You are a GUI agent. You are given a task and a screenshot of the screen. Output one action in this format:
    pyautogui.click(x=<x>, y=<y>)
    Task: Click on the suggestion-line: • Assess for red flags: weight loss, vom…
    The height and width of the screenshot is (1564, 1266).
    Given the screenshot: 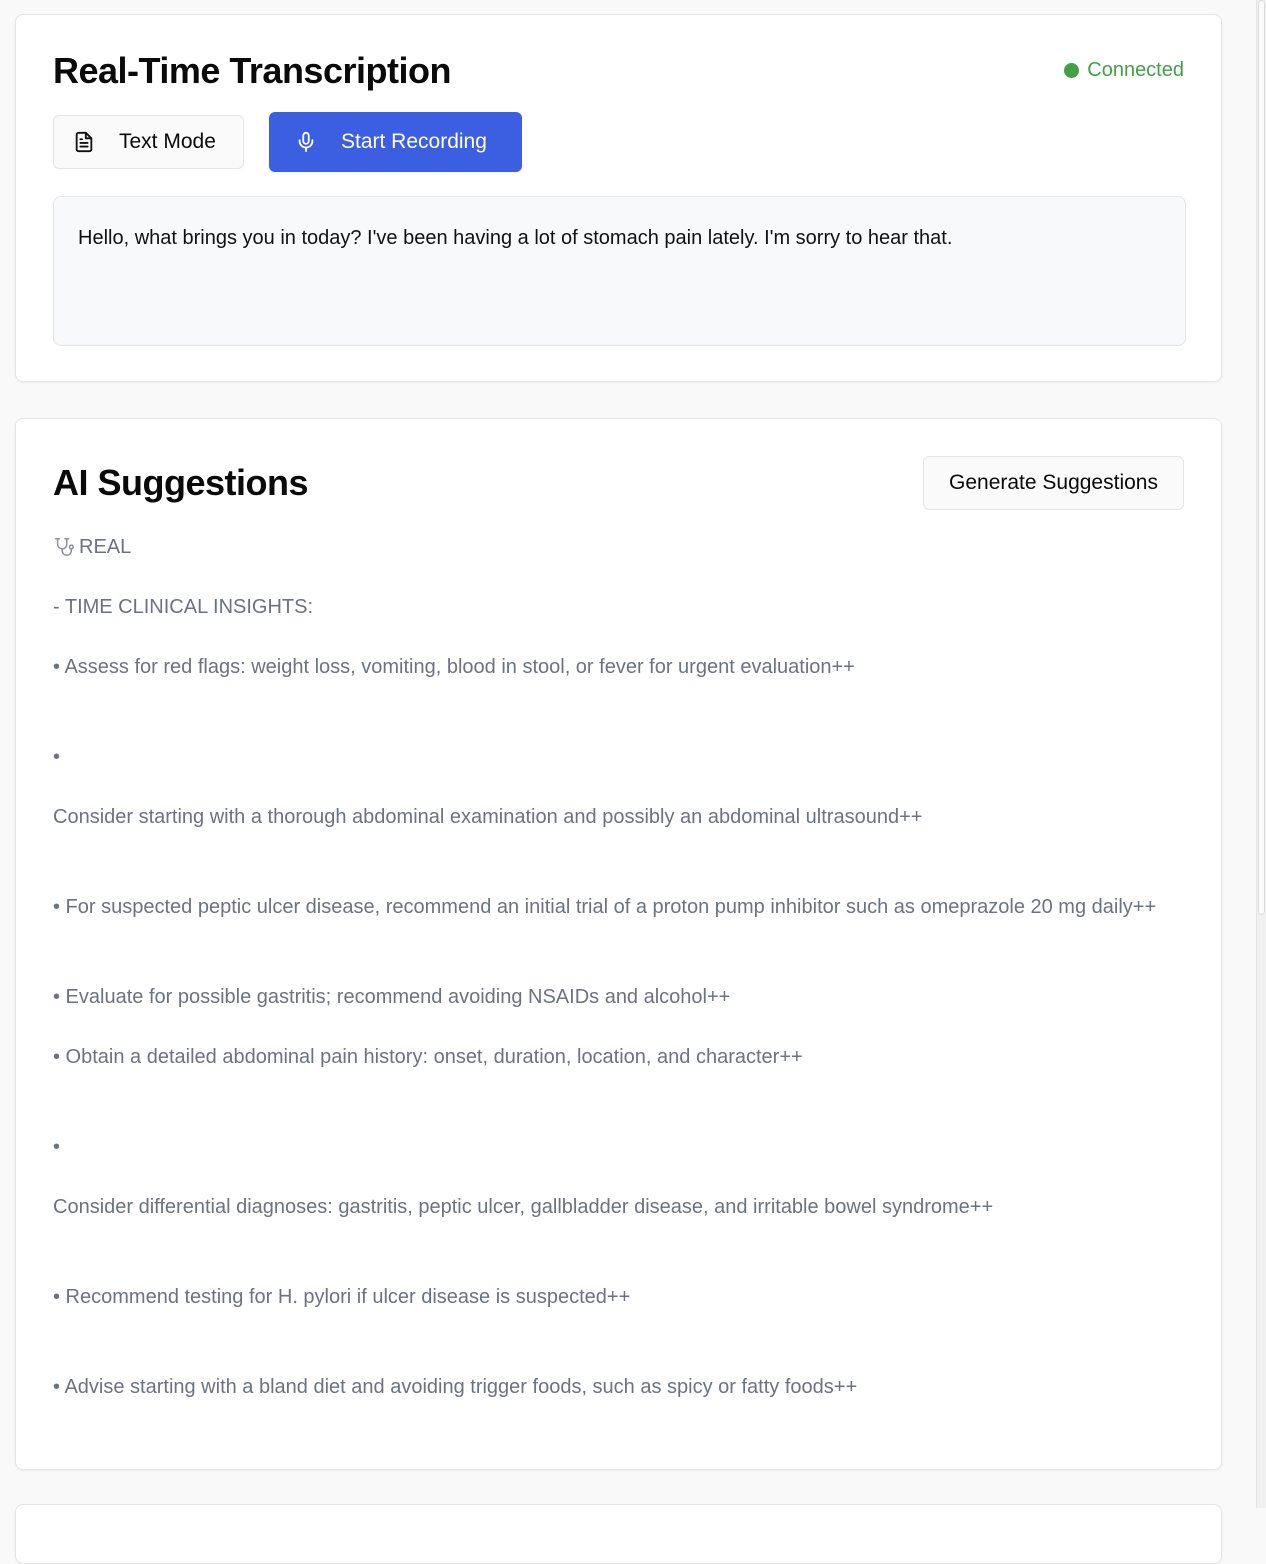 What is the action you would take?
    pyautogui.click(x=454, y=667)
    